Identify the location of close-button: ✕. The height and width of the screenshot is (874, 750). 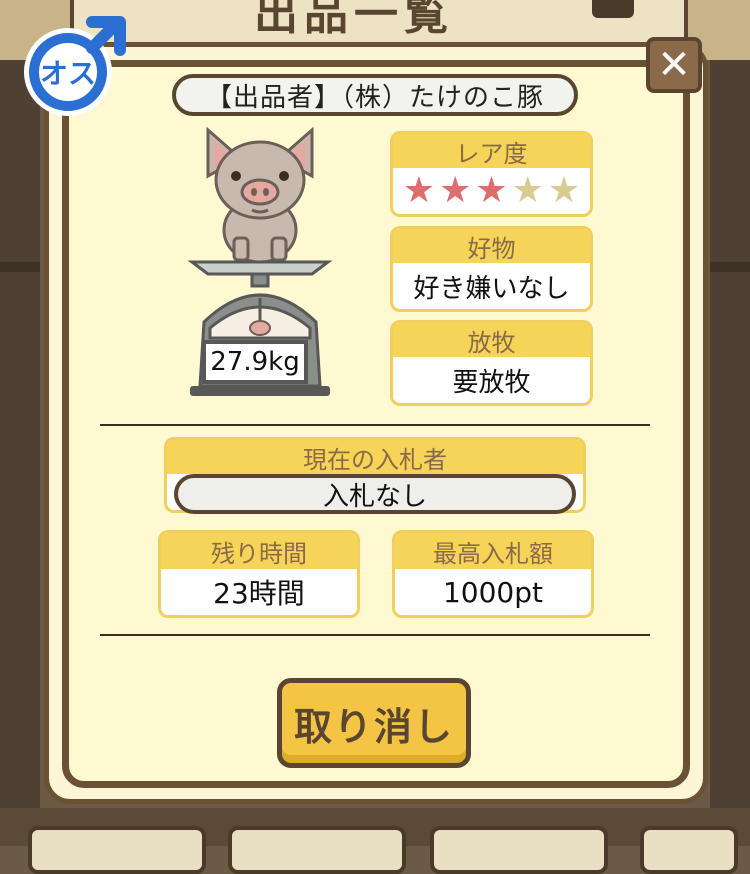
(674, 65).